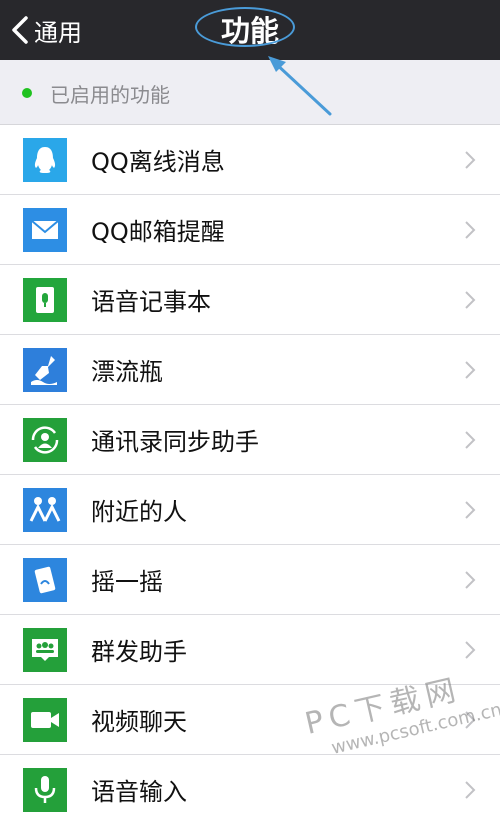 This screenshot has height=824, width=500. I want to click on feature-row-contact-sync: 通讯录同步助手, so click(250, 440).